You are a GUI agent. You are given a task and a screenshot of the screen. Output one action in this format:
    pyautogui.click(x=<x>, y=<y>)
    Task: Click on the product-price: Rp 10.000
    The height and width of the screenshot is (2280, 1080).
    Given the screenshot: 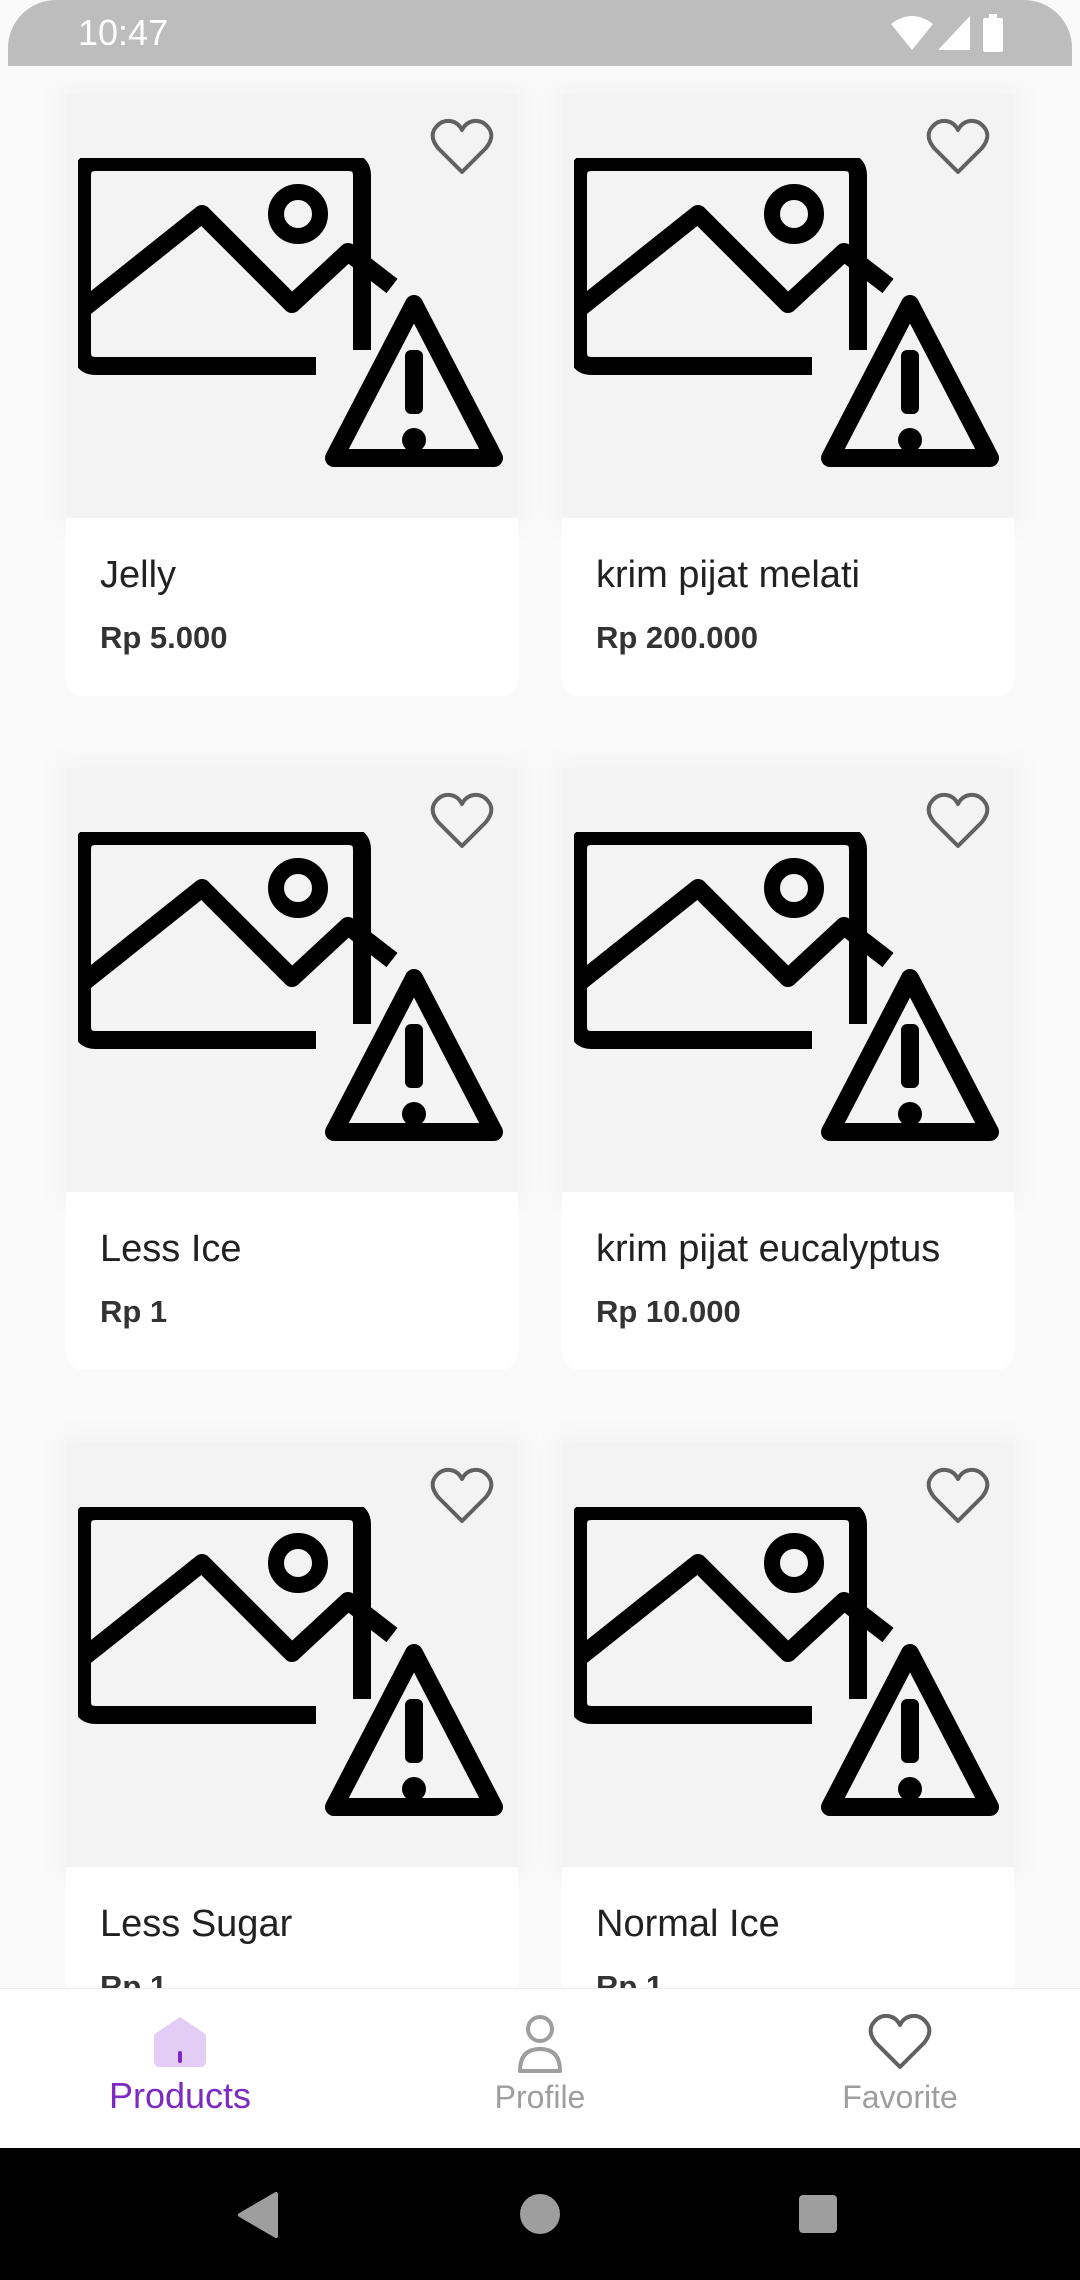 What is the action you would take?
    pyautogui.click(x=668, y=1311)
    